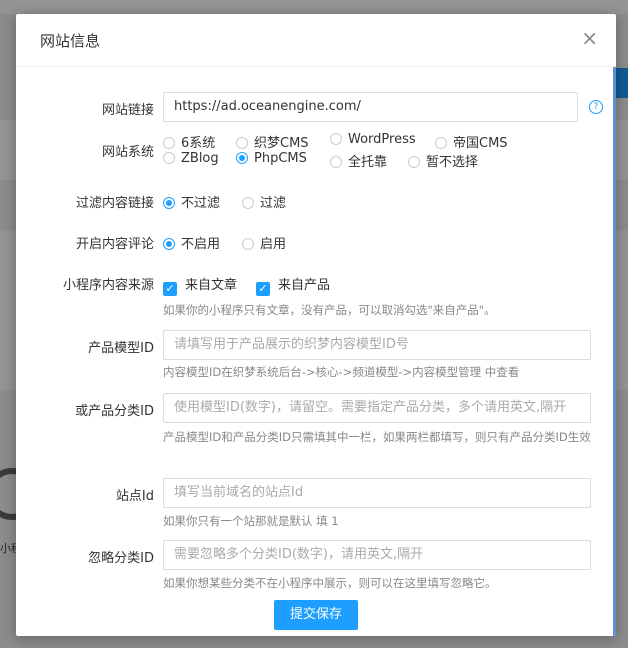 This screenshot has height=648, width=628. What do you see at coordinates (191, 201) in the screenshot?
I see `filter-option-off: 不过滤` at bounding box center [191, 201].